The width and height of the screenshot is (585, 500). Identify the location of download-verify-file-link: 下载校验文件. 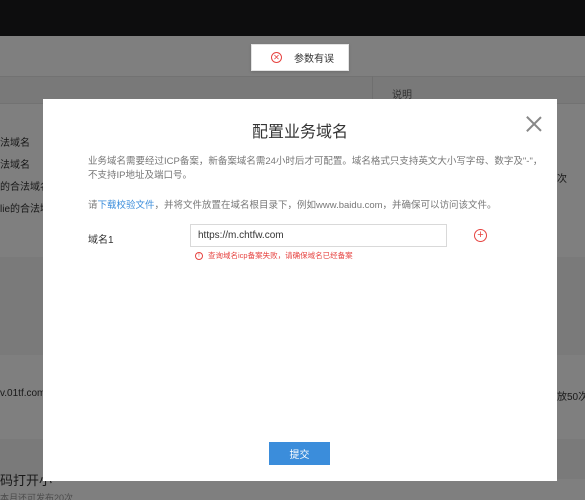
(126, 205).